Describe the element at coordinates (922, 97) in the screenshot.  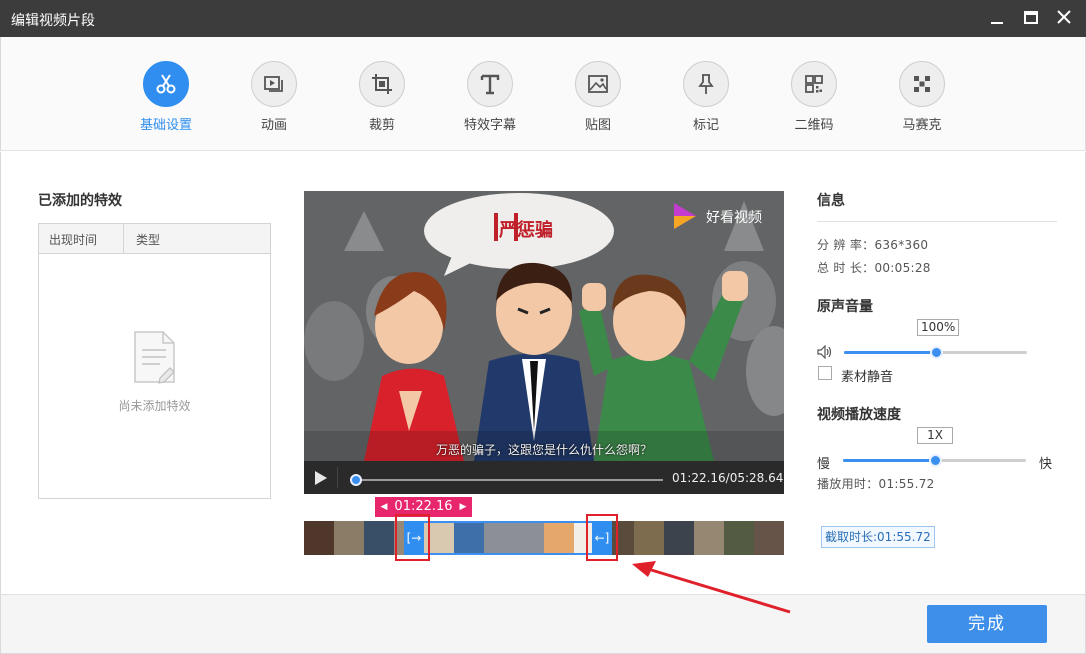
I see `tab-mosaic: 马赛克` at that location.